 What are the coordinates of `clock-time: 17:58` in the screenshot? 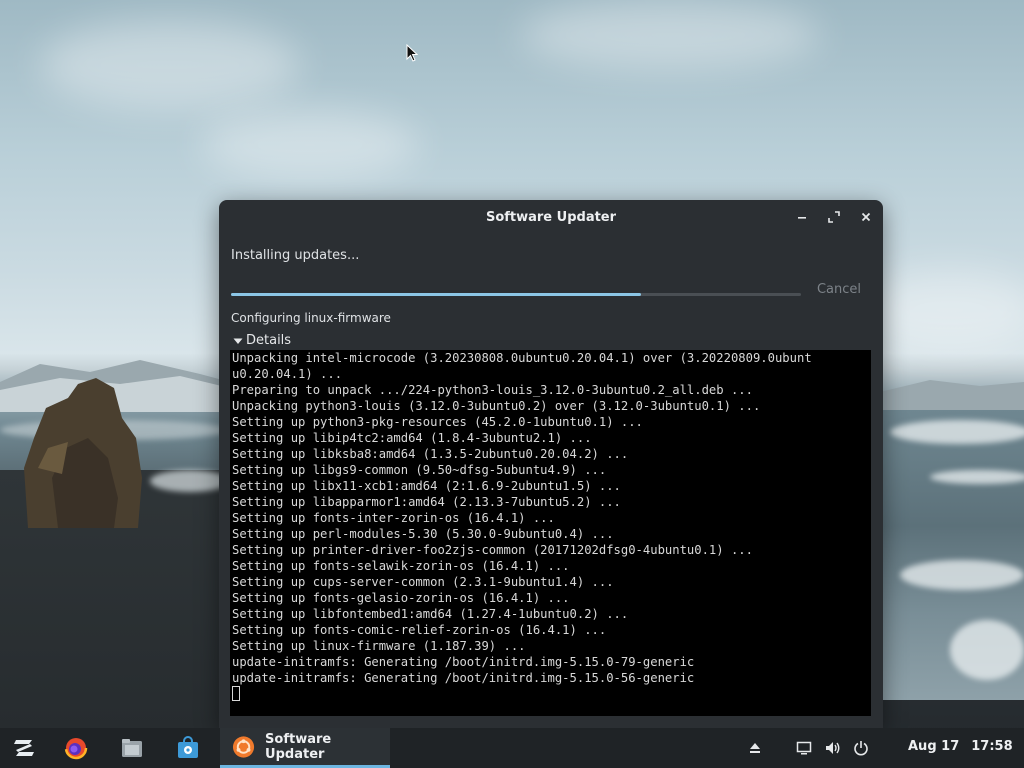 It's located at (992, 746).